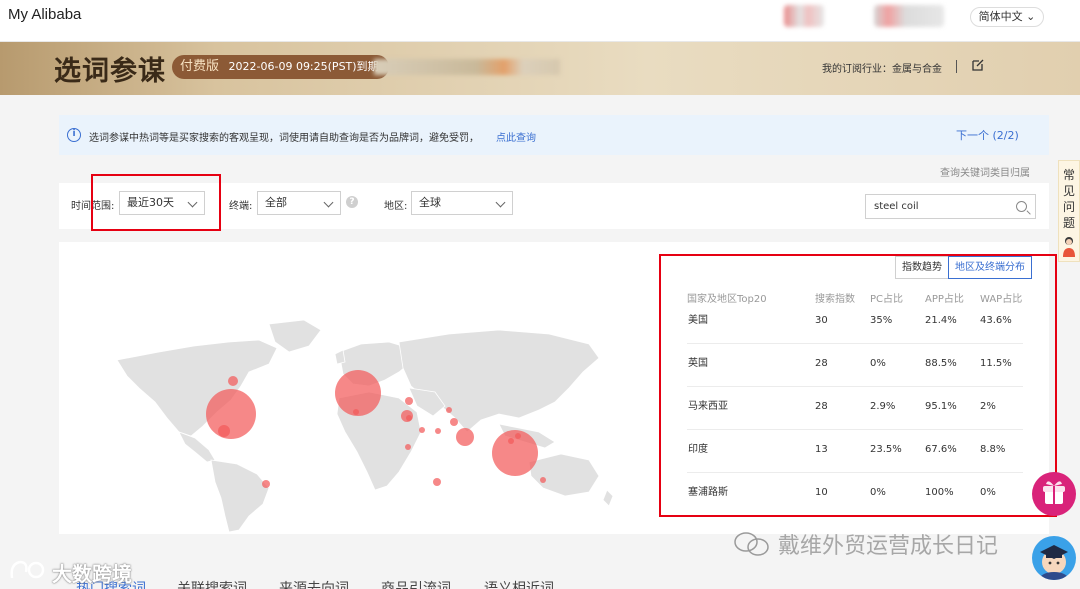 Image resolution: width=1080 pixels, height=589 pixels. Describe the element at coordinates (465, 437) in the screenshot. I see `bubble-india` at that location.